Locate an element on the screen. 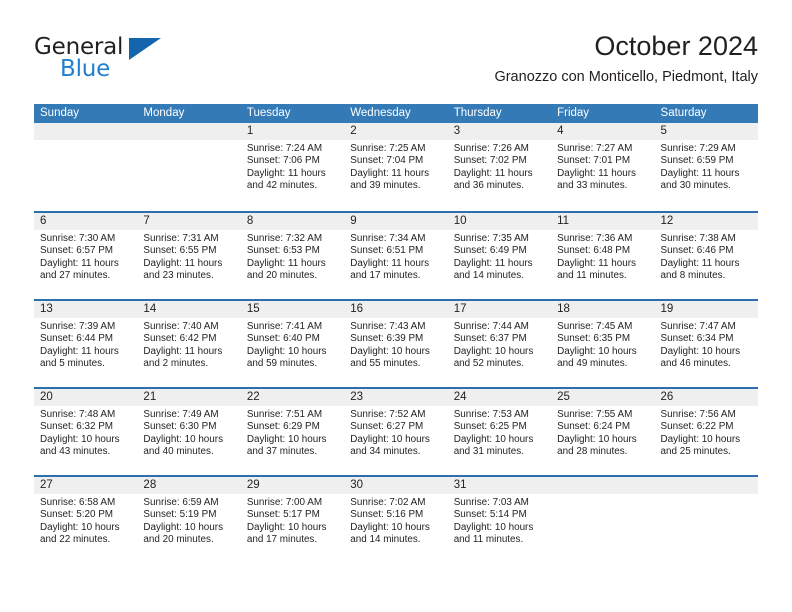 The height and width of the screenshot is (612, 792). day-number: 11 is located at coordinates (603, 221).